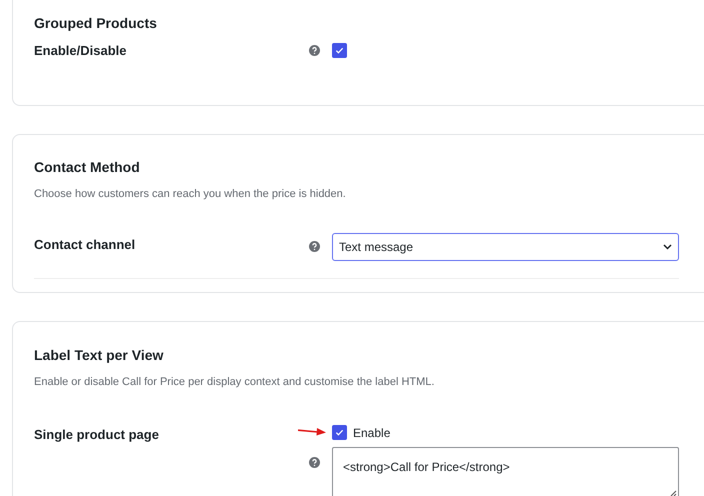 This screenshot has height=496, width=704. Describe the element at coordinates (673, 493) in the screenshot. I see `resize-handle-icon` at that location.